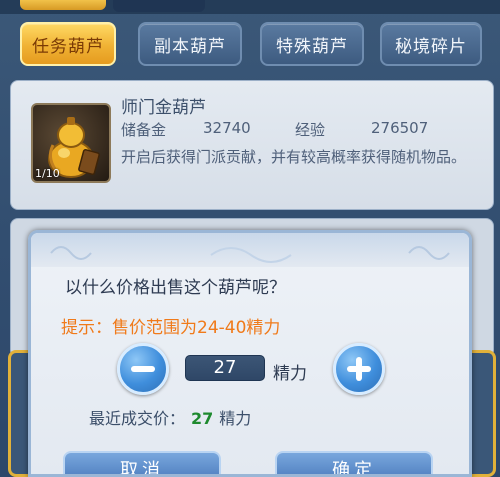  I want to click on recent-price-value: 27, so click(202, 418).